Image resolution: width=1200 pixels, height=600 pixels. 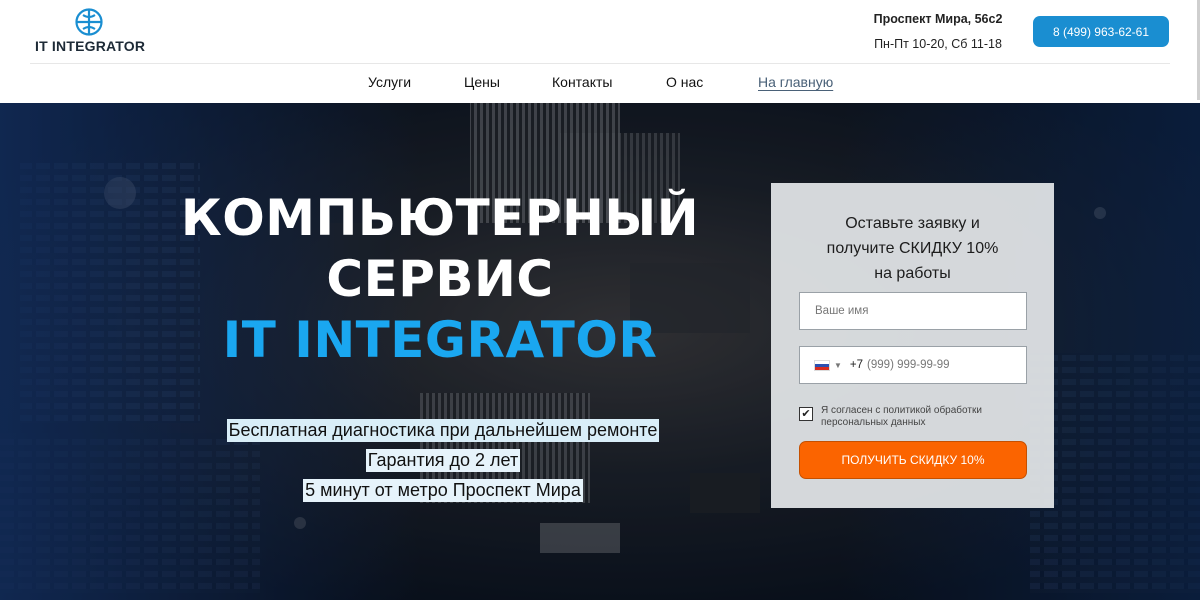 What do you see at coordinates (938, 44) in the screenshot?
I see `working-hours: Пн-Пт 10-20, Сб 11-18` at bounding box center [938, 44].